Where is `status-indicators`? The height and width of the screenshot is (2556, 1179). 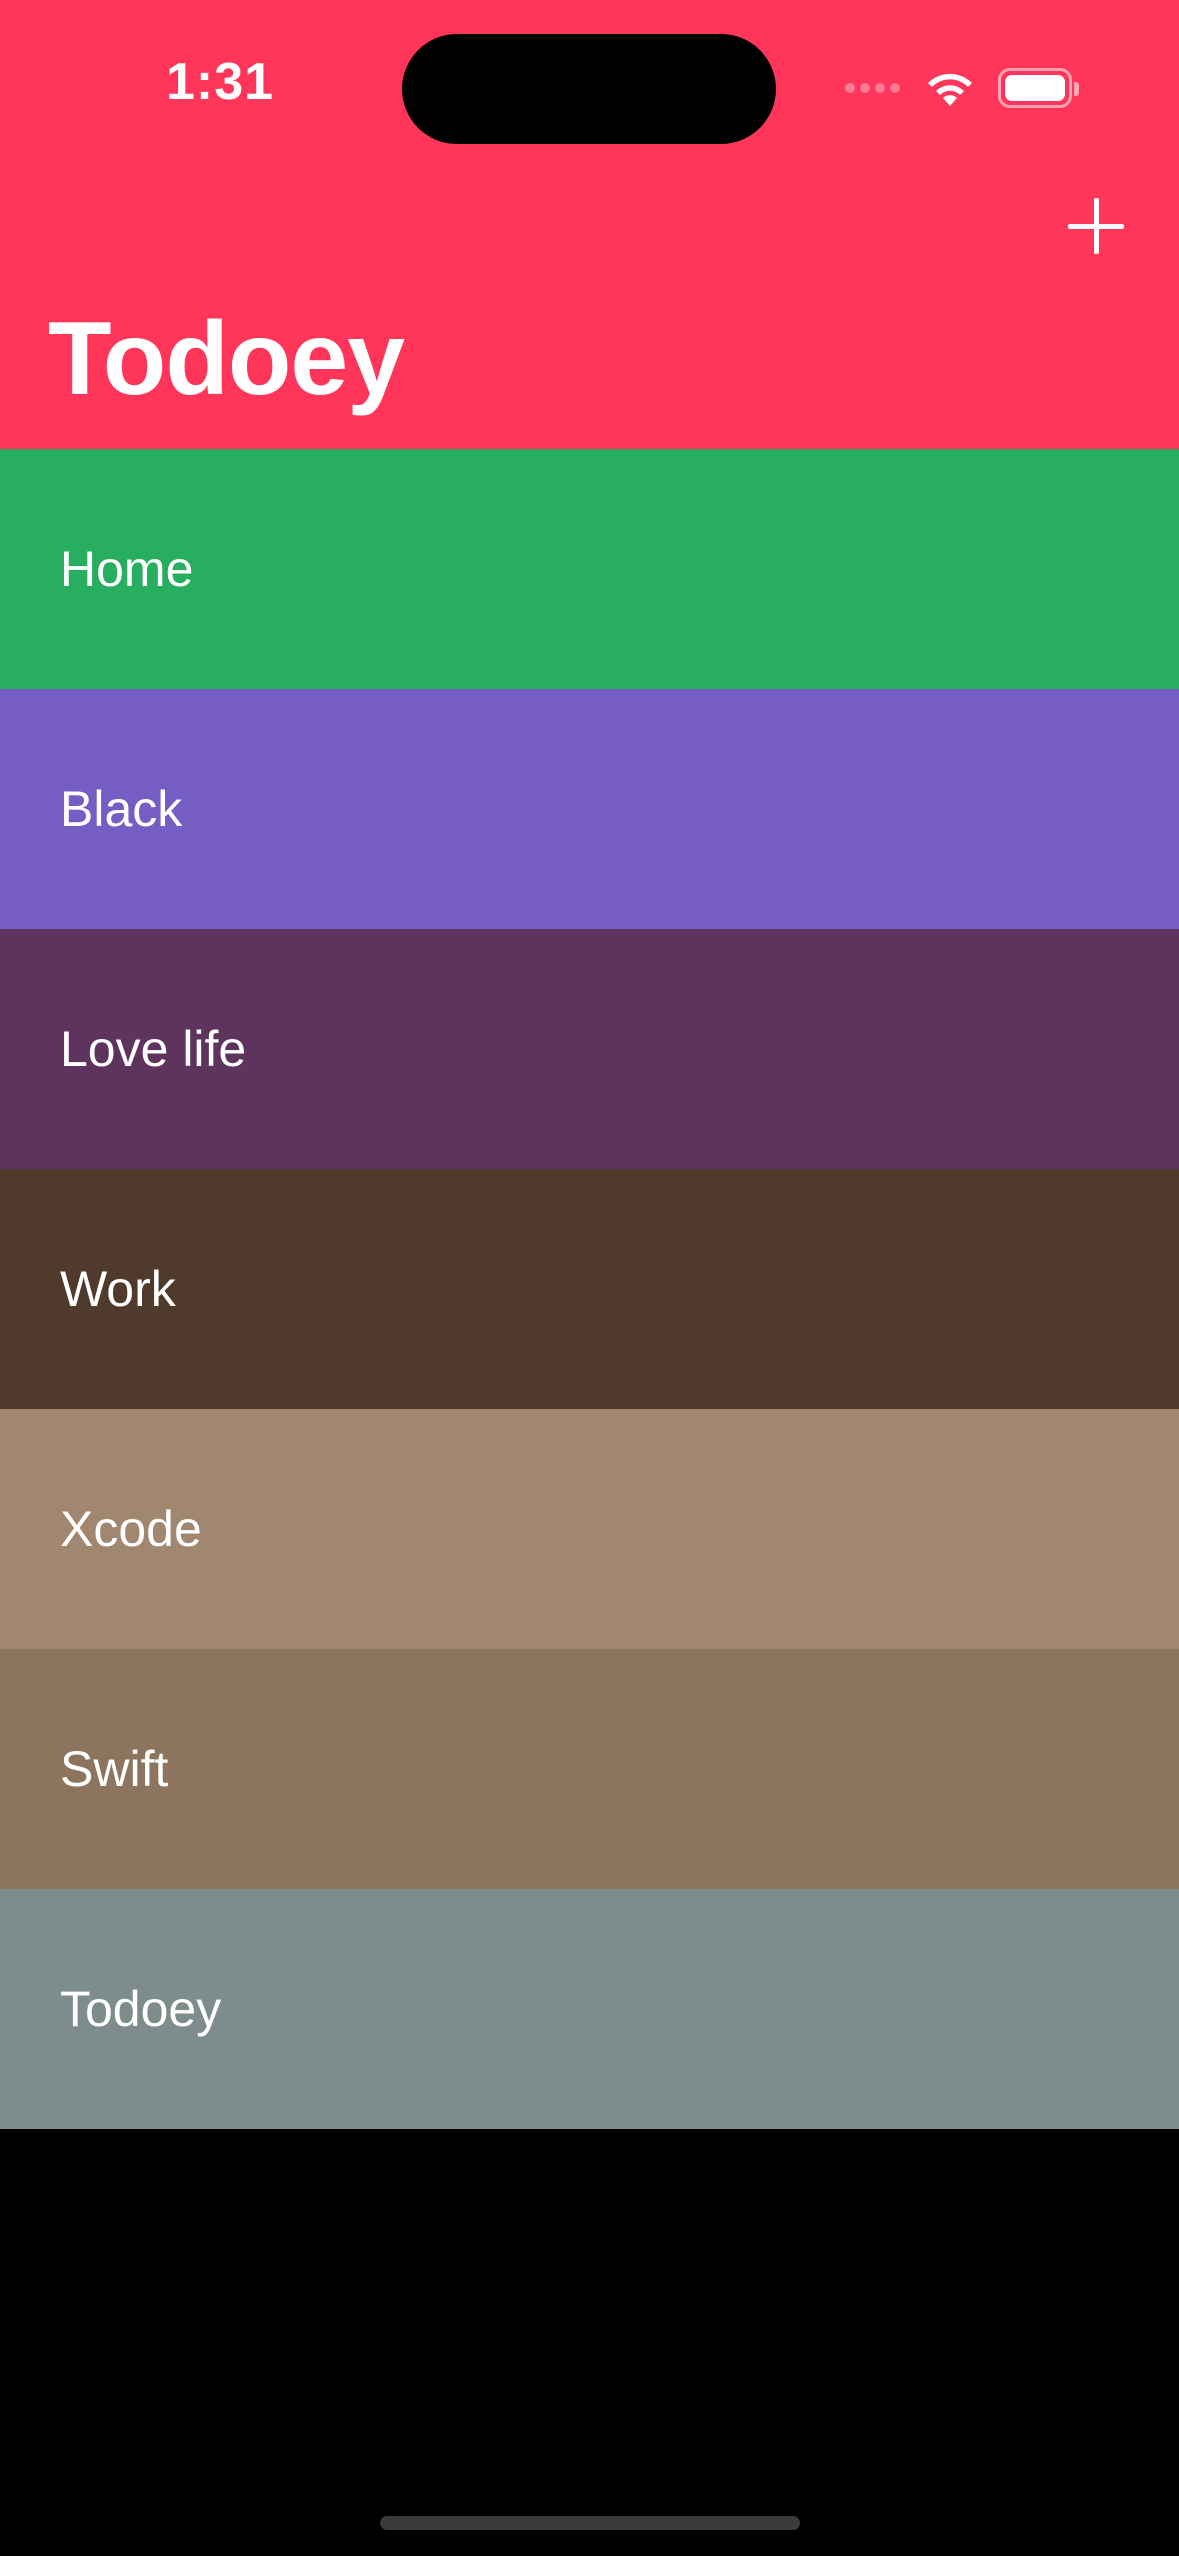
status-indicators is located at coordinates (962, 88).